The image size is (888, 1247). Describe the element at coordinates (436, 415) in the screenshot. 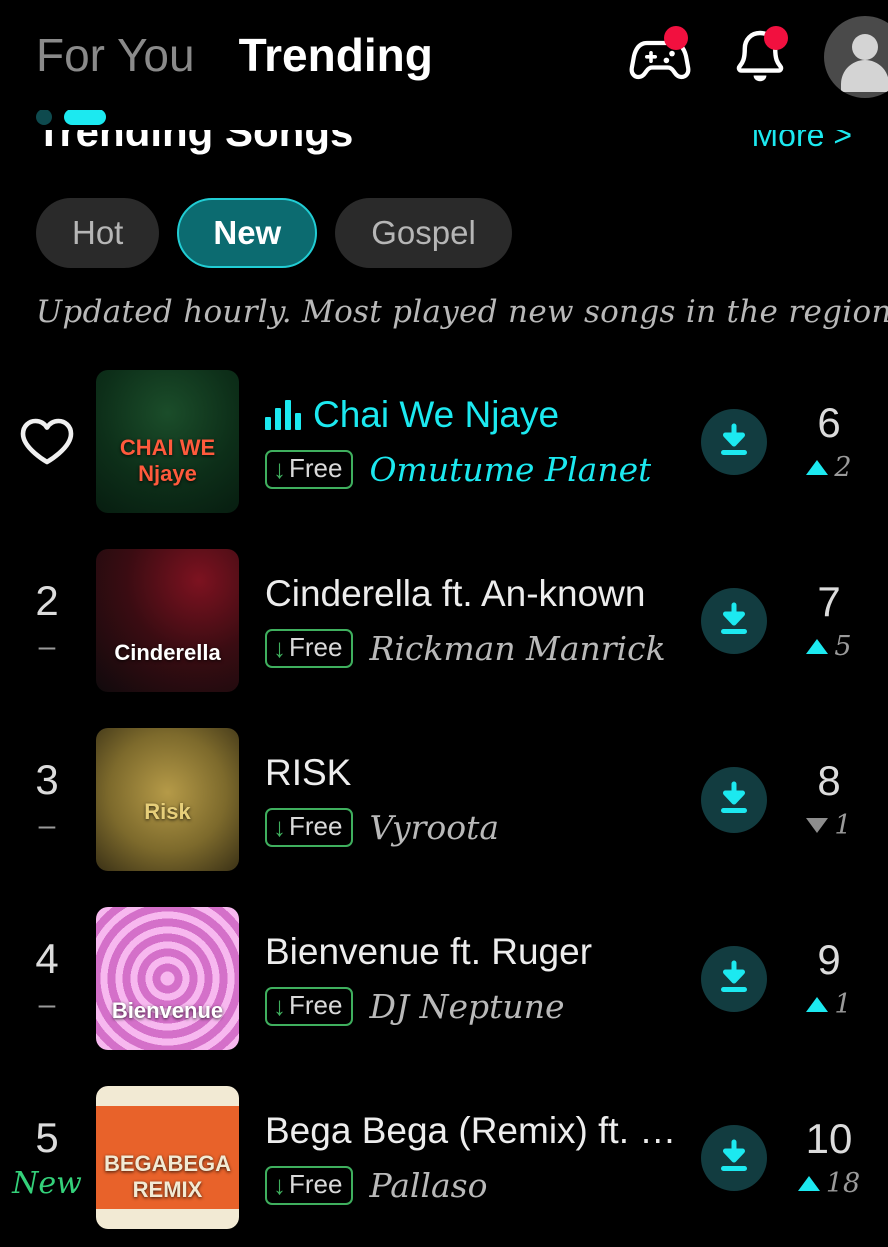

I see `song-title: Chai We Njaye` at that location.